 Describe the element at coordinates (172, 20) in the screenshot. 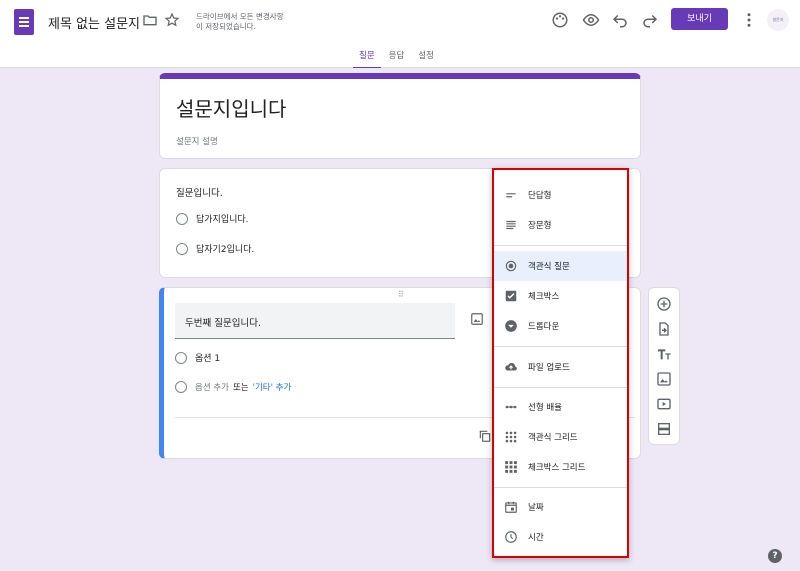

I see `star-icon` at that location.